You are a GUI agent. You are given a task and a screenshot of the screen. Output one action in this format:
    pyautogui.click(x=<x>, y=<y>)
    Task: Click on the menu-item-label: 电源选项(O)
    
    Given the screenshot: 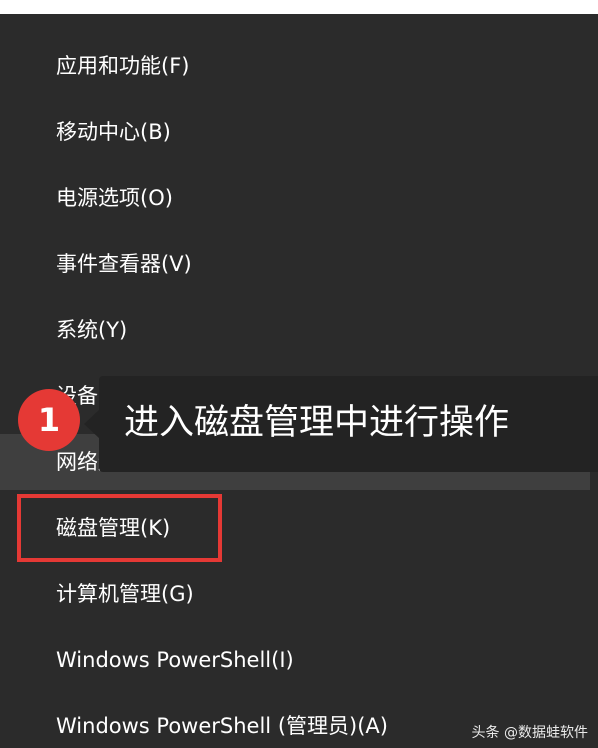 What is the action you would take?
    pyautogui.click(x=114, y=198)
    